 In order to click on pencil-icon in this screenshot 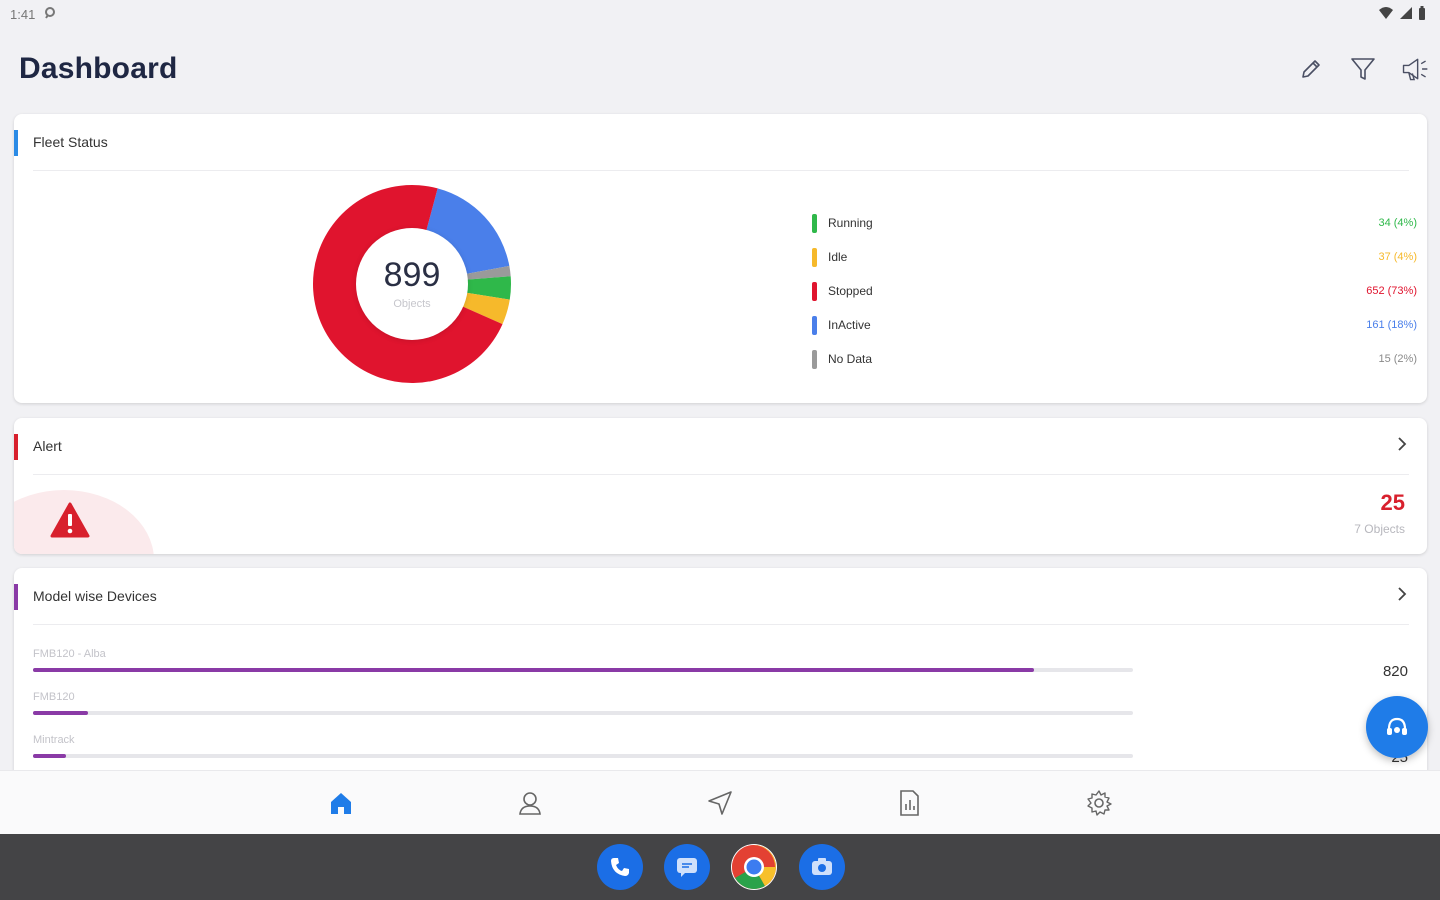, I will do `click(1311, 69)`.